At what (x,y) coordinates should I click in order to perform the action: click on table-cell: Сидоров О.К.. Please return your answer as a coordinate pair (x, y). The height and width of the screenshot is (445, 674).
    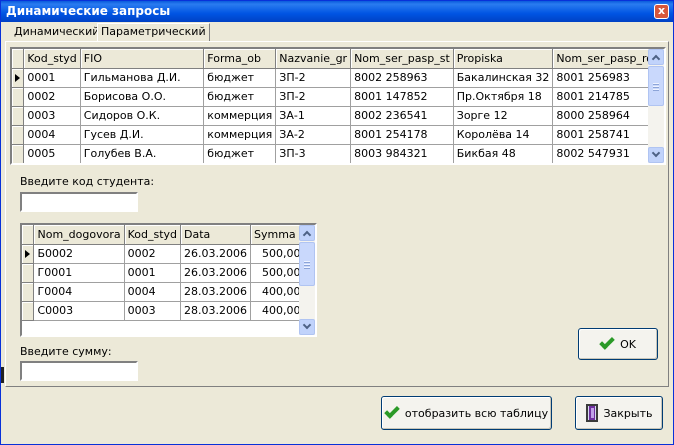
    Looking at the image, I should click on (142, 116).